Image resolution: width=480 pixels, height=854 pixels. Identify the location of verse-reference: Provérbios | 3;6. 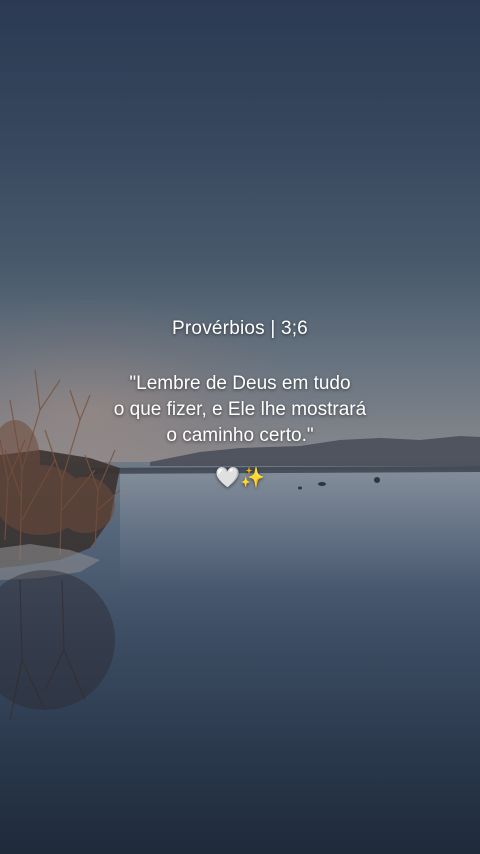
(240, 328).